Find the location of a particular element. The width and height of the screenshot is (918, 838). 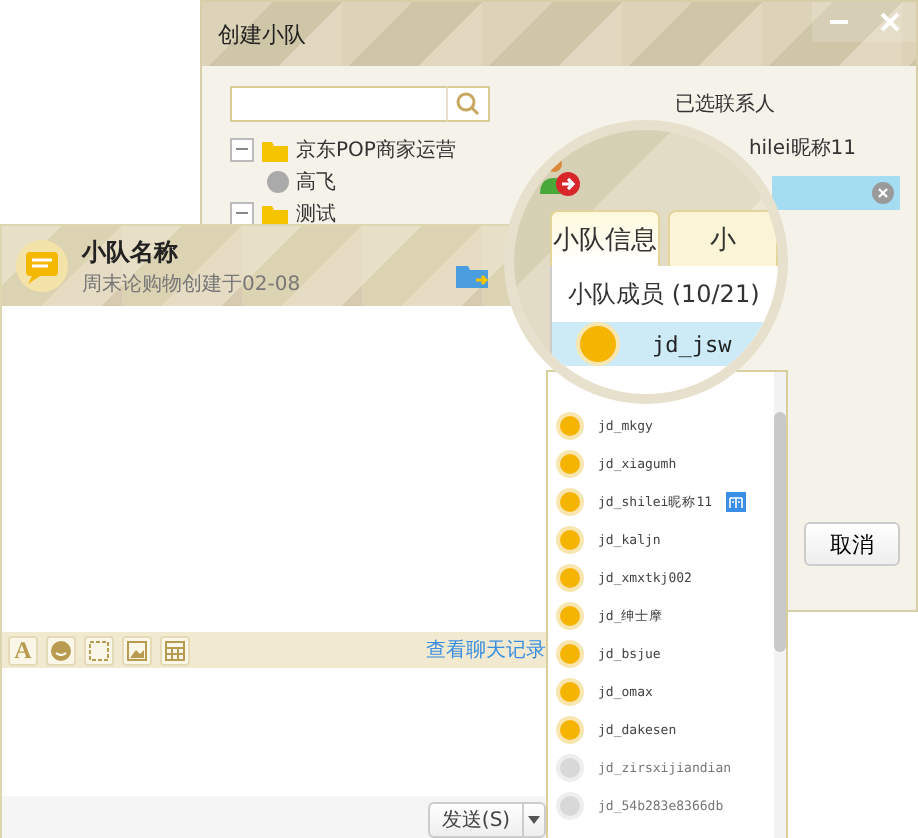

scrollbar is located at coordinates (780, 605).